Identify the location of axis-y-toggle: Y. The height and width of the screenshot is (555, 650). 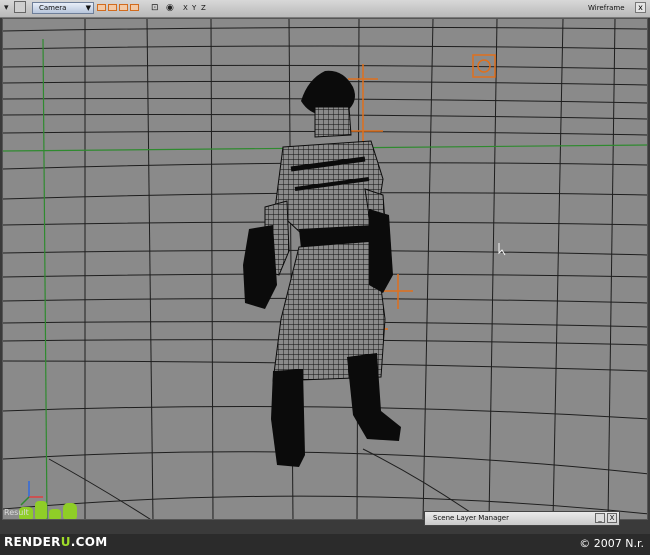
(194, 8).